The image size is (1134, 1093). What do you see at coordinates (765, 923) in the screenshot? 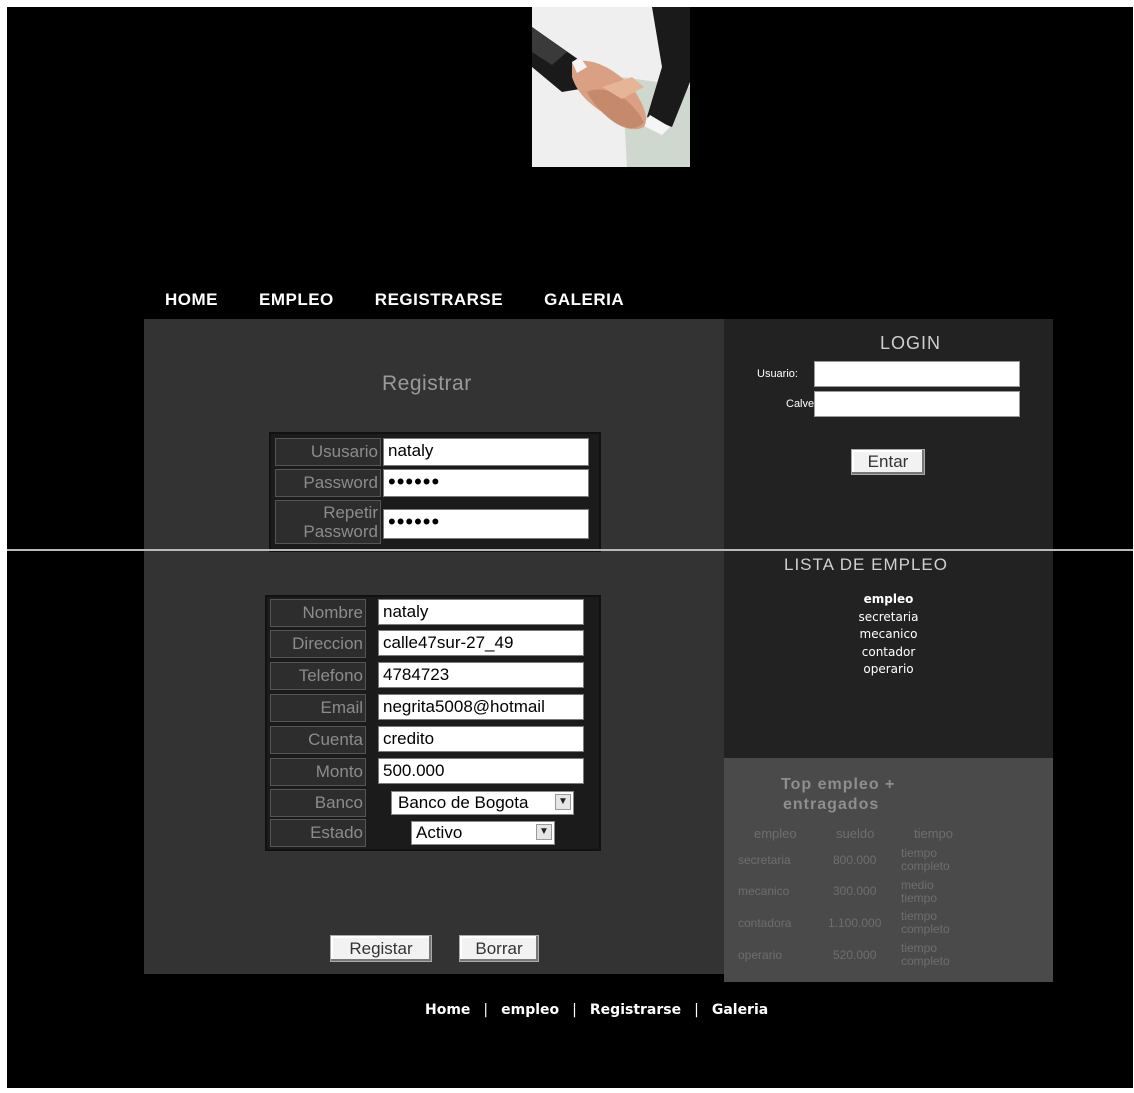
I see `table-cell-empleo: contadora` at bounding box center [765, 923].